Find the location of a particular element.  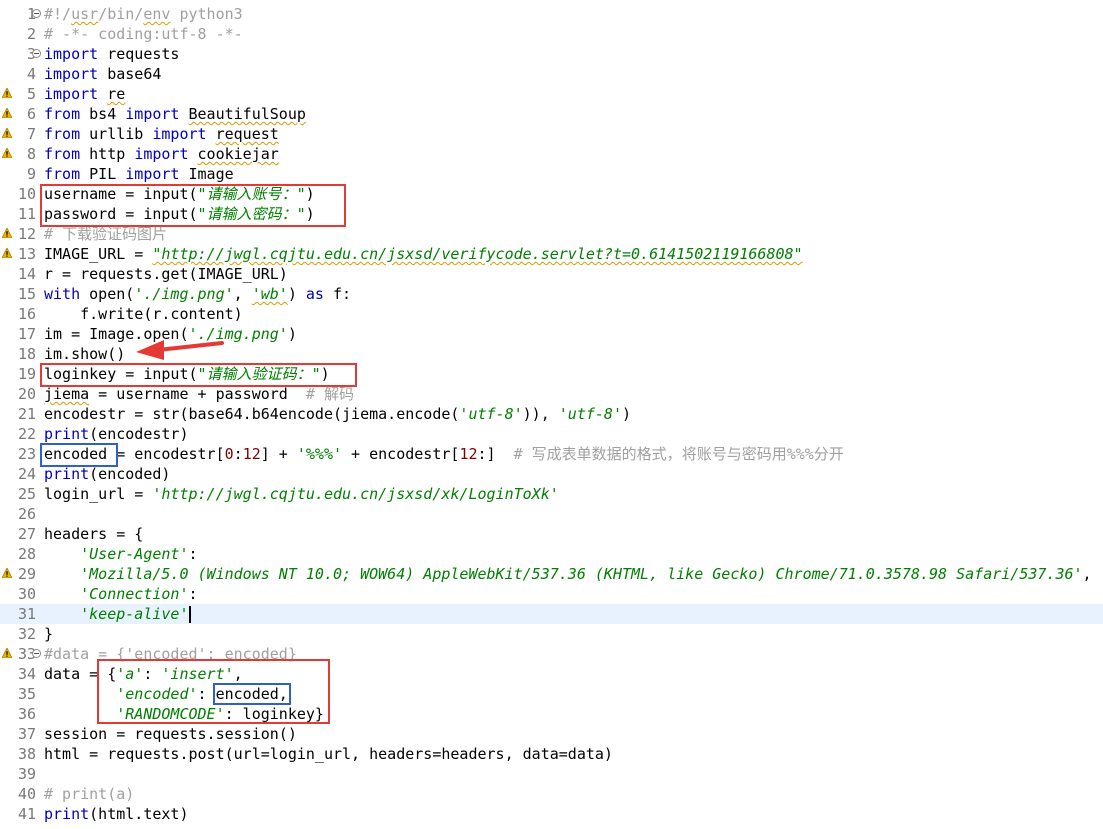

code-token: print is located at coordinates (67, 814).